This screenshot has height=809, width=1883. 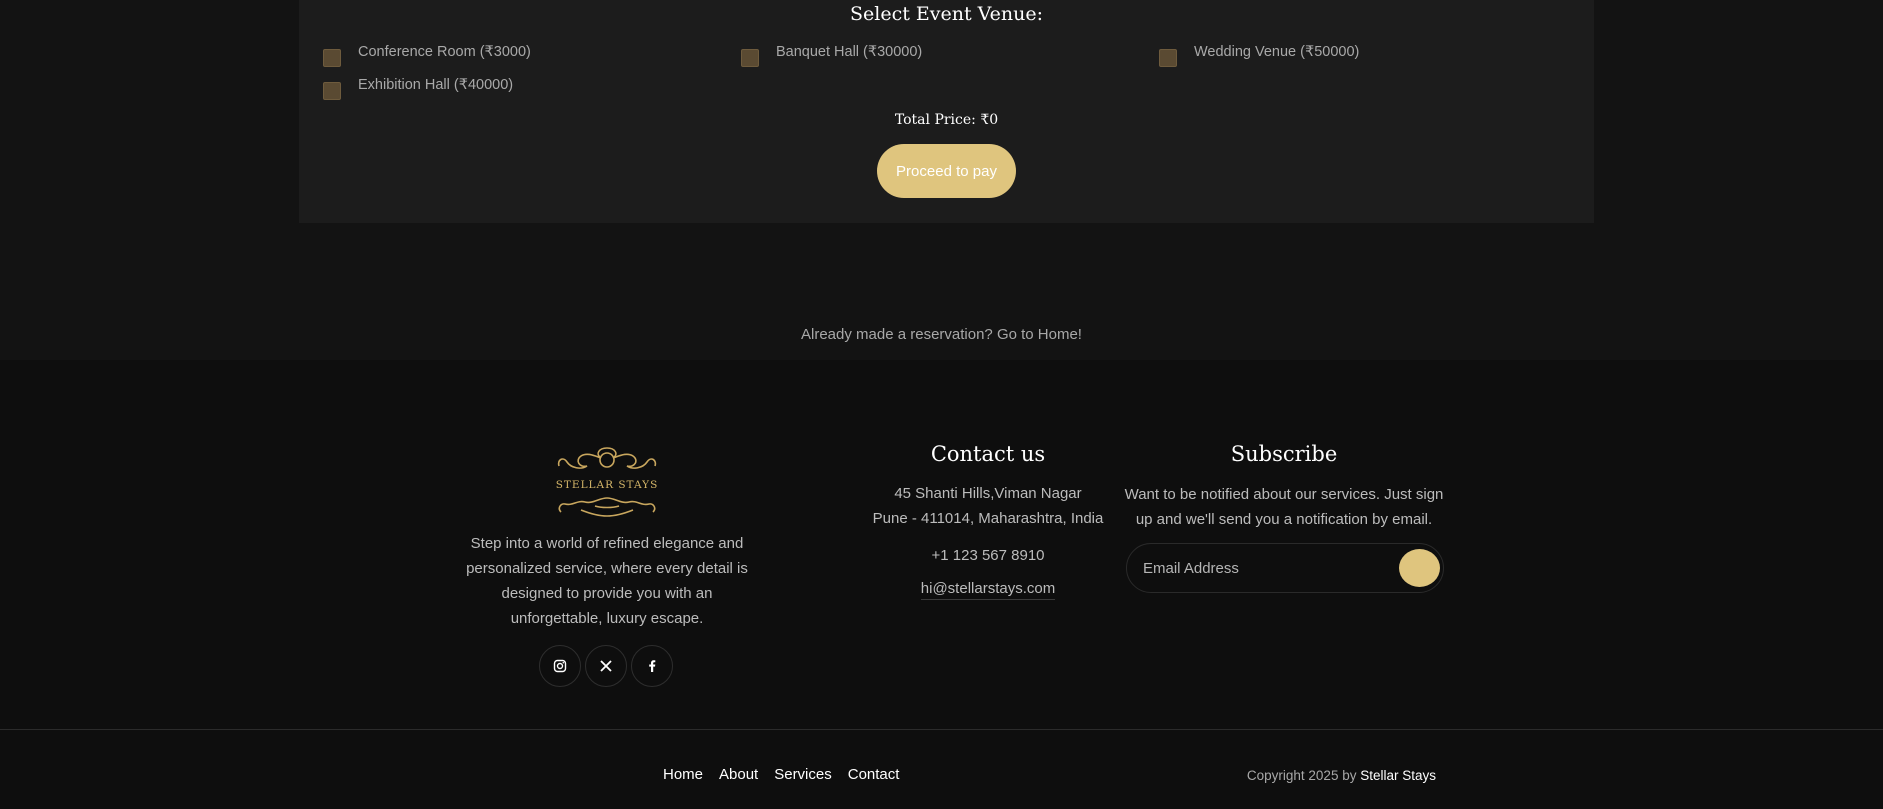 What do you see at coordinates (941, 334) in the screenshot?
I see `reservation-note-link: Already made a reservation? Go to Home!` at bounding box center [941, 334].